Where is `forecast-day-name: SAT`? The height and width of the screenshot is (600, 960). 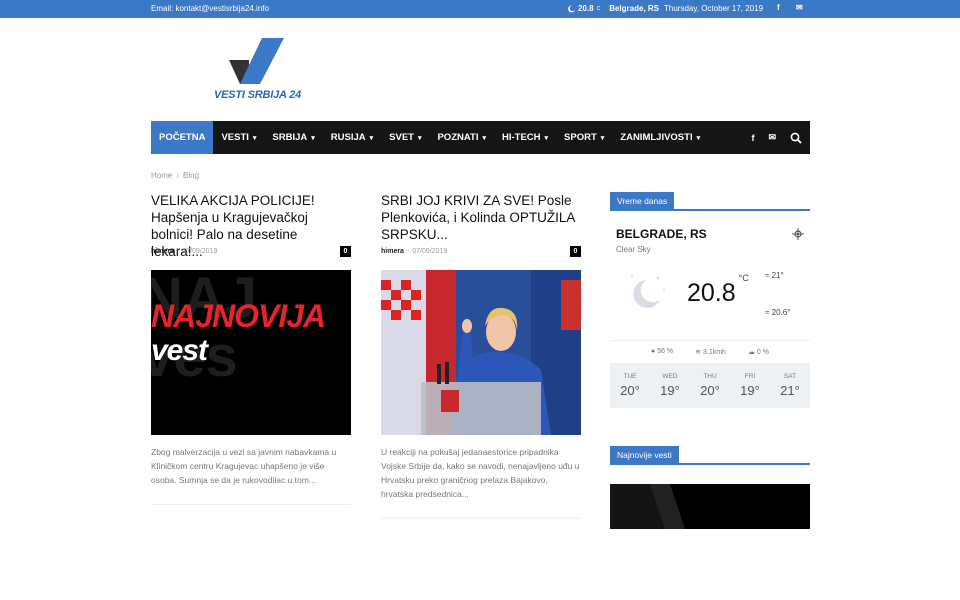 forecast-day-name: SAT is located at coordinates (790, 376).